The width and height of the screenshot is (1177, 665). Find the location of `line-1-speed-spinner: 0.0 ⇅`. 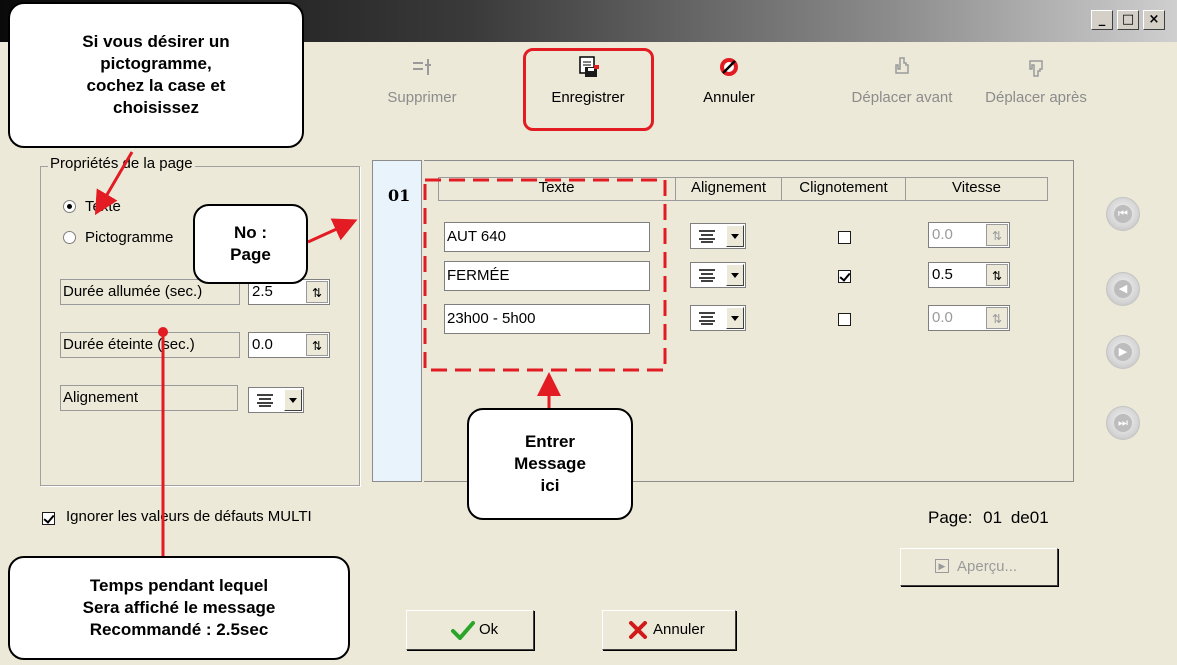

line-1-speed-spinner: 0.0 ⇅ is located at coordinates (969, 235).